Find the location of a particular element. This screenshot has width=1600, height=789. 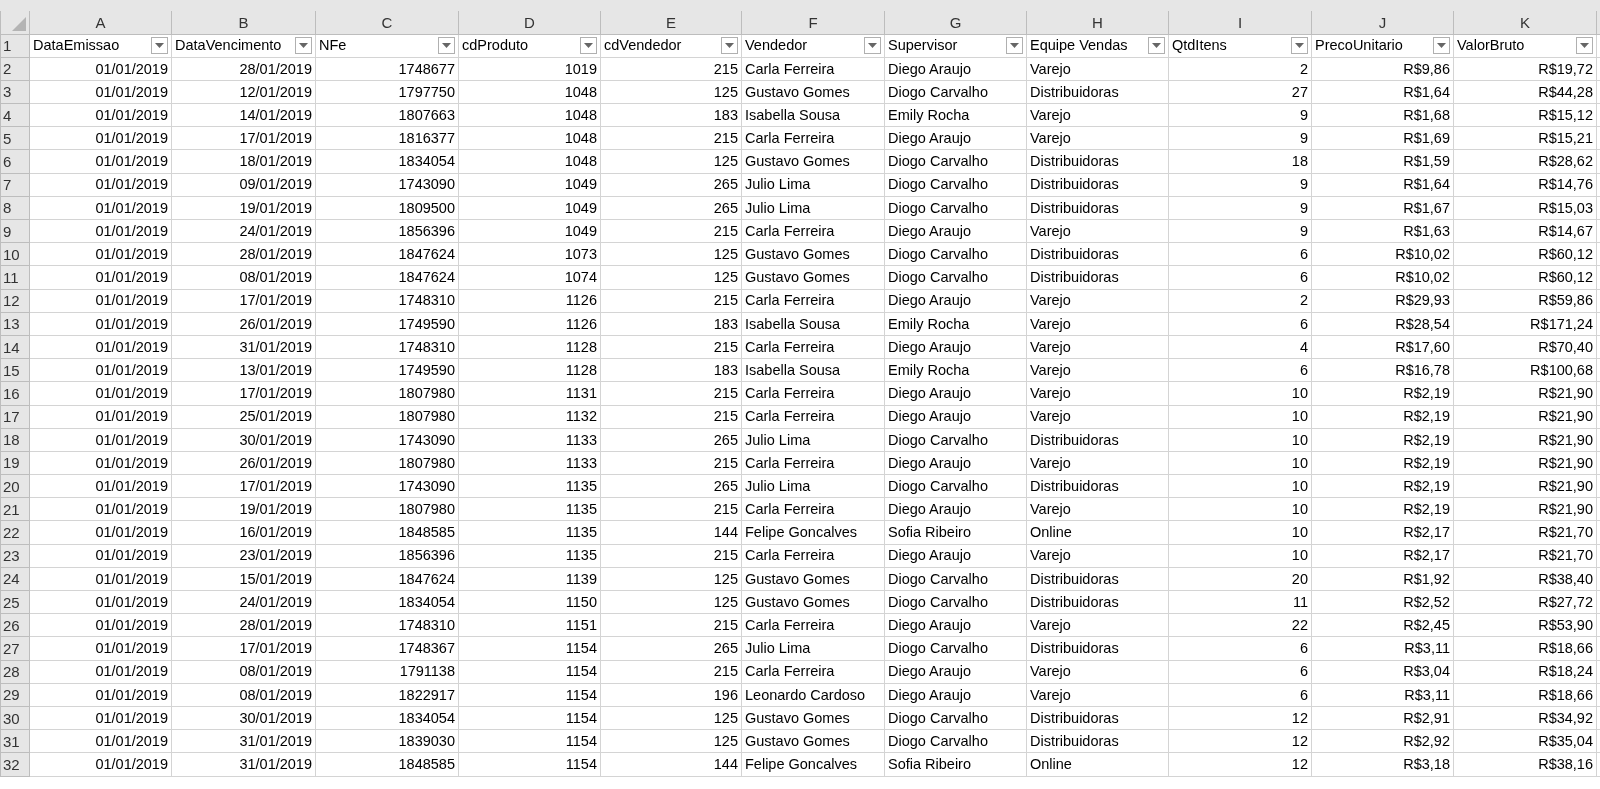

row-number: 8 is located at coordinates (15, 208).